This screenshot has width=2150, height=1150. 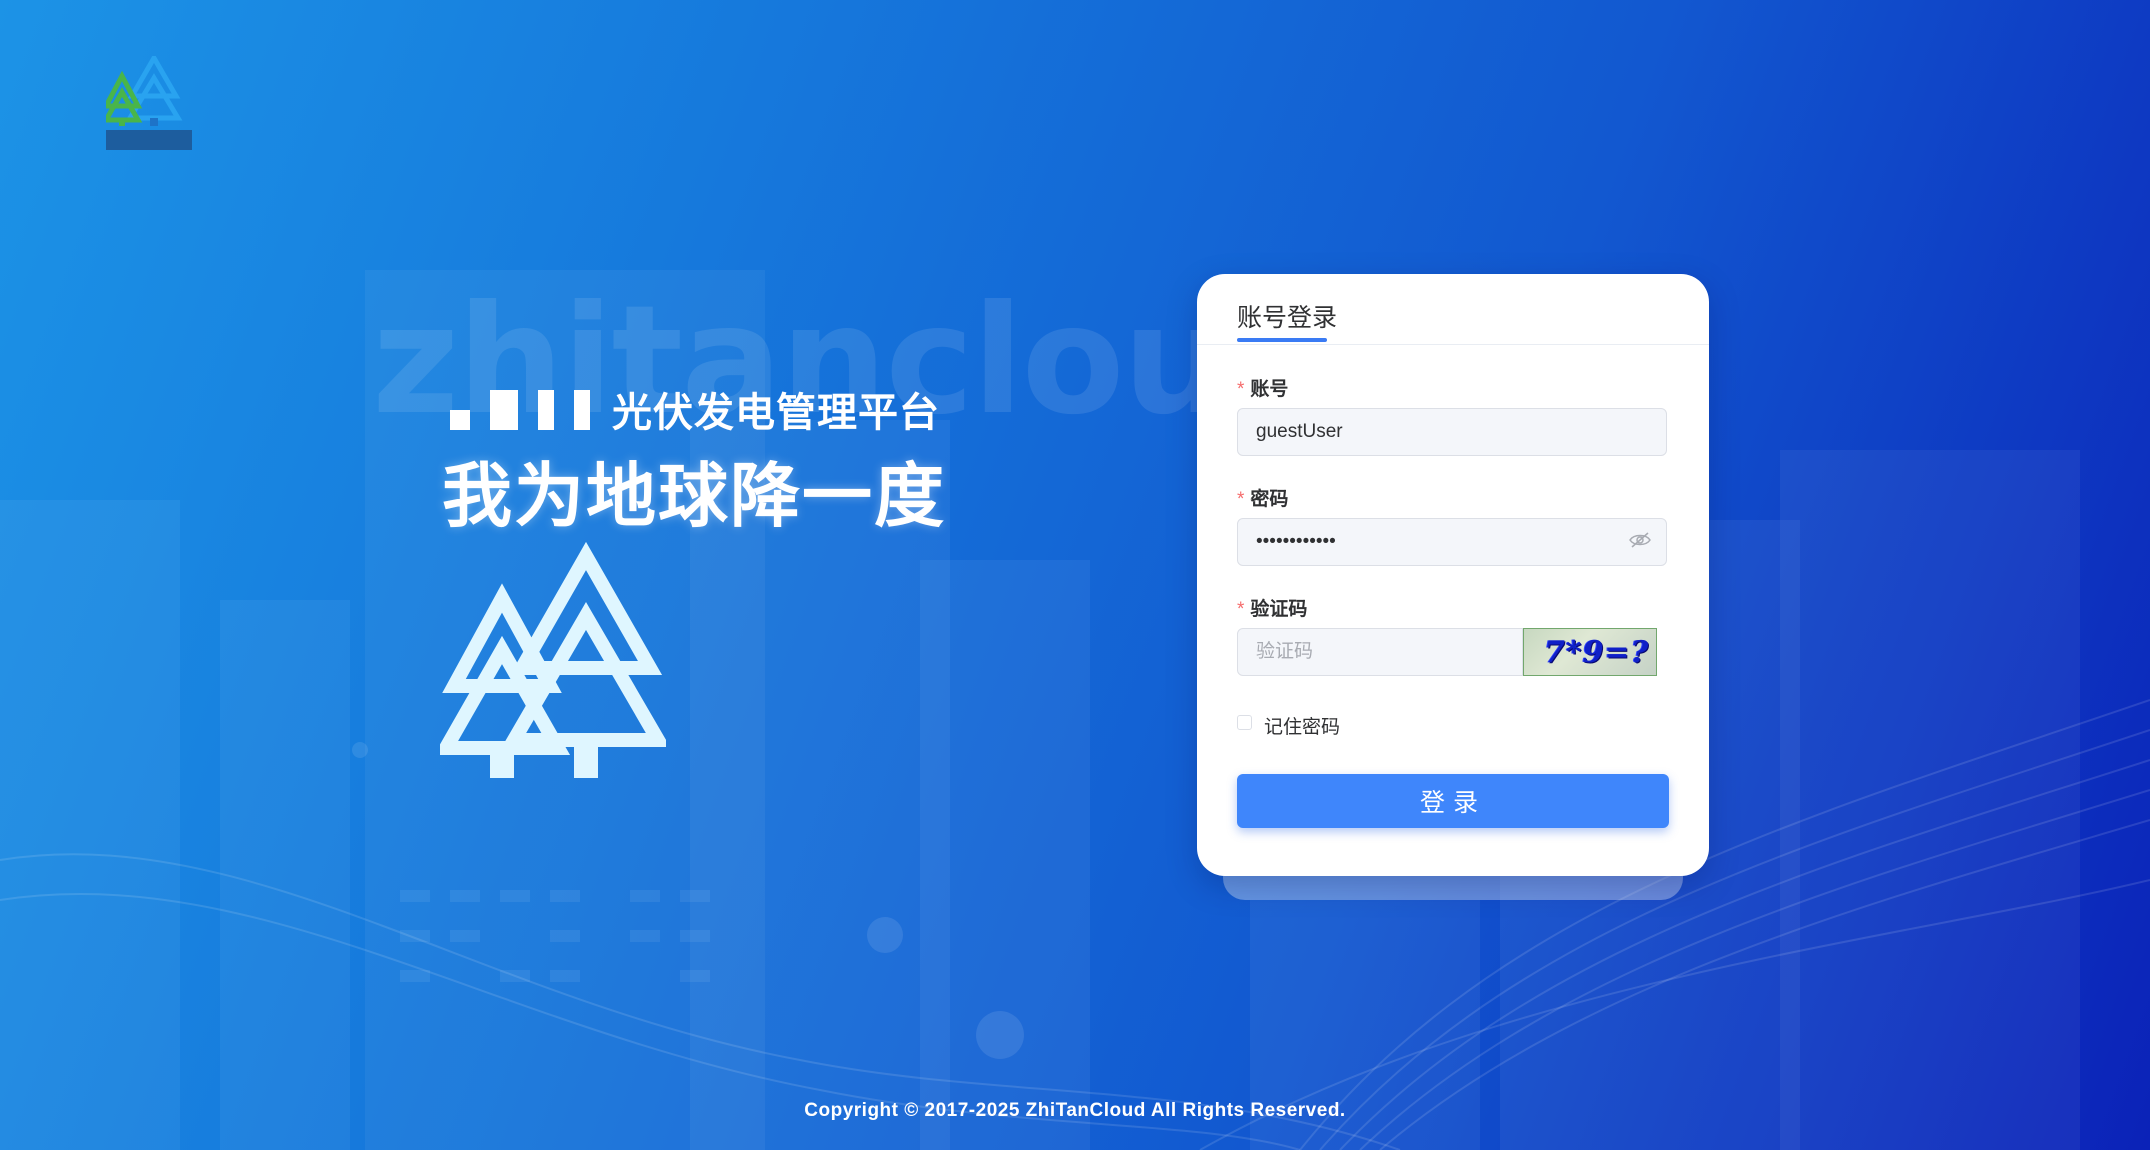 I want to click on platform-name: 光伏发电管理平台, so click(x=776, y=413).